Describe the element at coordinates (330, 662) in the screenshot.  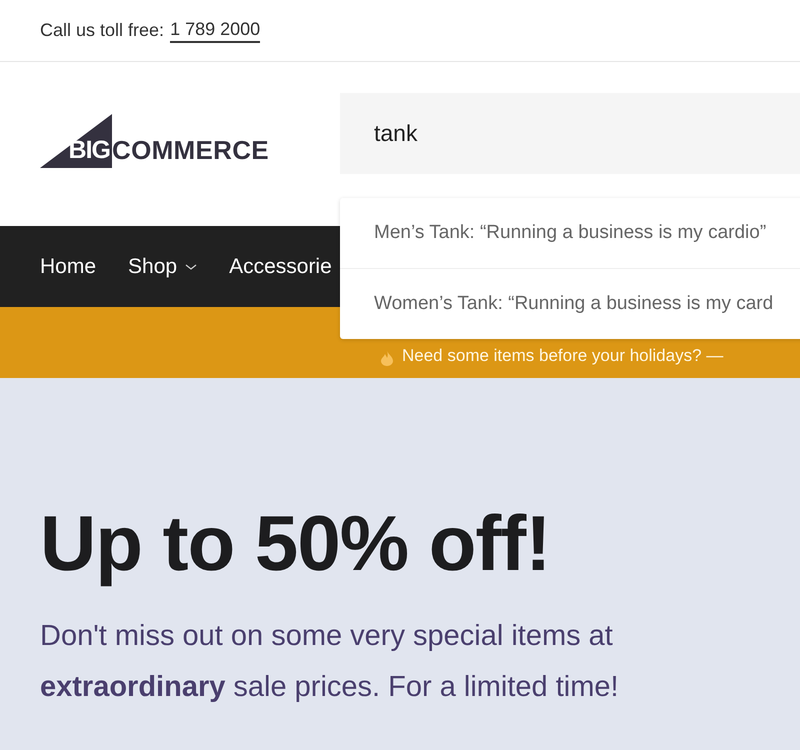
I see `hero-text: Don't miss out on some very special items at extraordinary sale prices. For a limited time!` at that location.